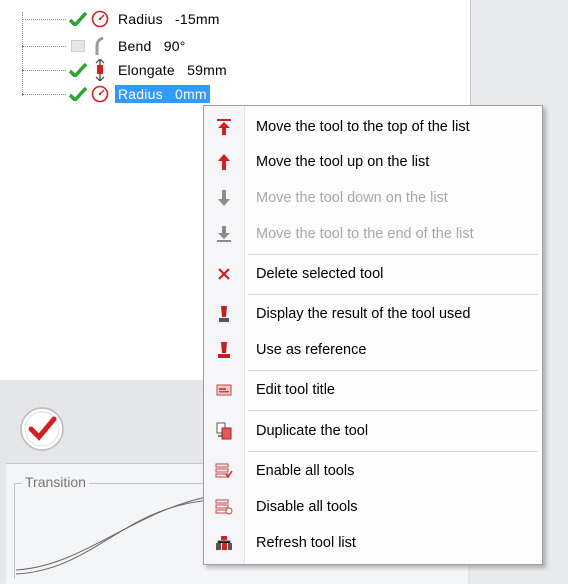 Image resolution: width=568 pixels, height=584 pixels. Describe the element at coordinates (78, 46) in the screenshot. I see `unchecked-box-icon` at that location.